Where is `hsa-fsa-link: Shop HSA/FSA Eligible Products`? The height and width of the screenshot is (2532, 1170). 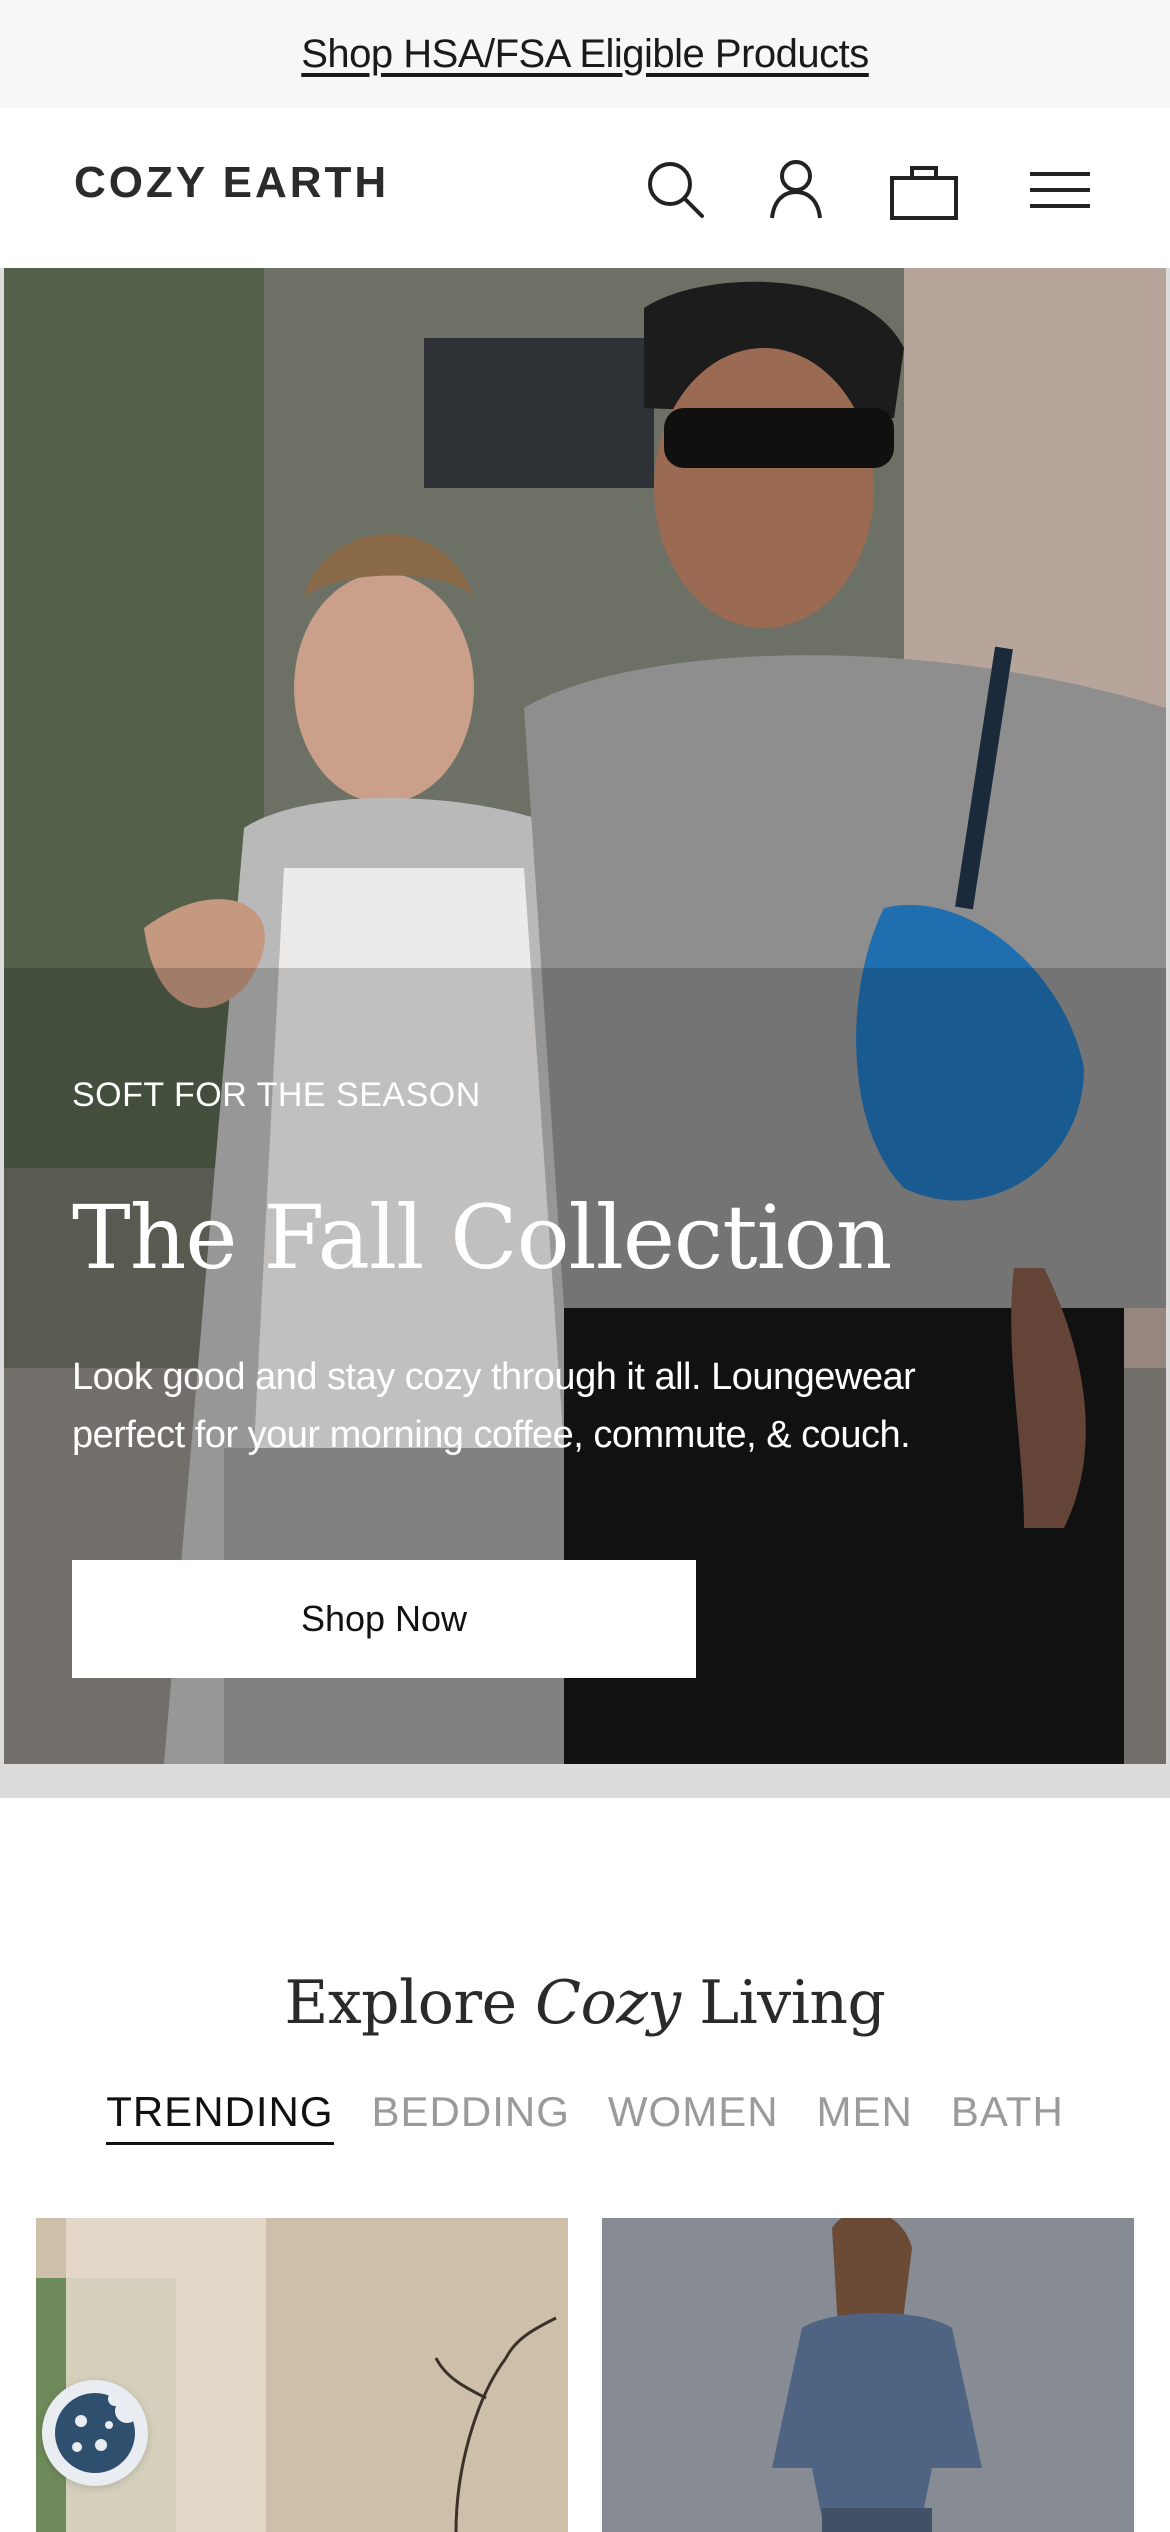
hsa-fsa-link: Shop HSA/FSA Eligible Products is located at coordinates (585, 54).